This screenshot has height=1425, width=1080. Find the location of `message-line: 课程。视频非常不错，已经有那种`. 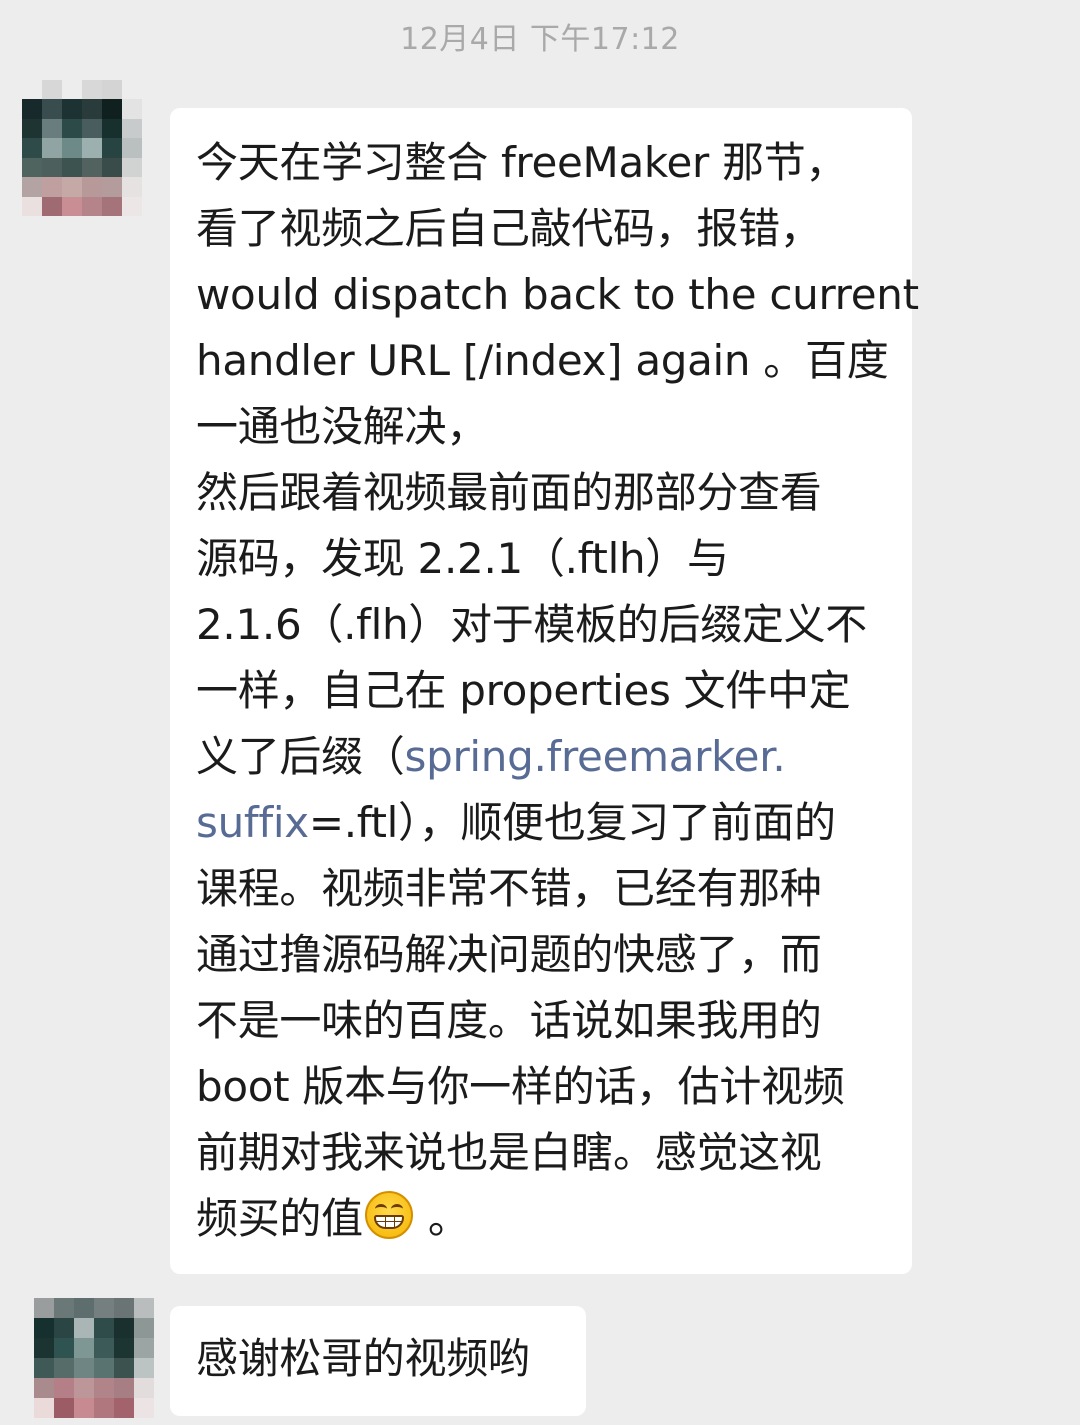

message-line: 课程。视频非常不错，已经有那种 is located at coordinates (542, 889).